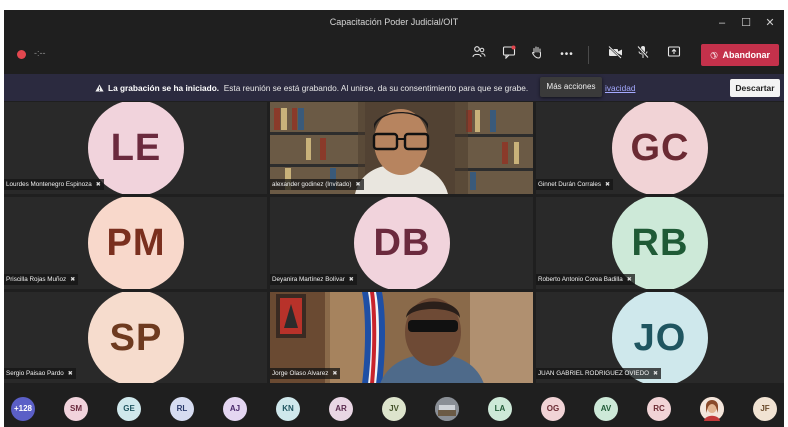 This screenshot has width=788, height=427. I want to click on recording-indicator-icon, so click(21, 54).